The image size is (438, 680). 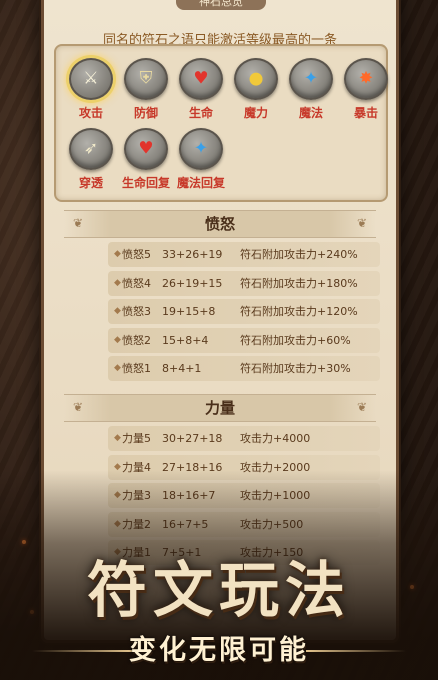 I want to click on rune-label: 魔力, so click(x=255, y=113).